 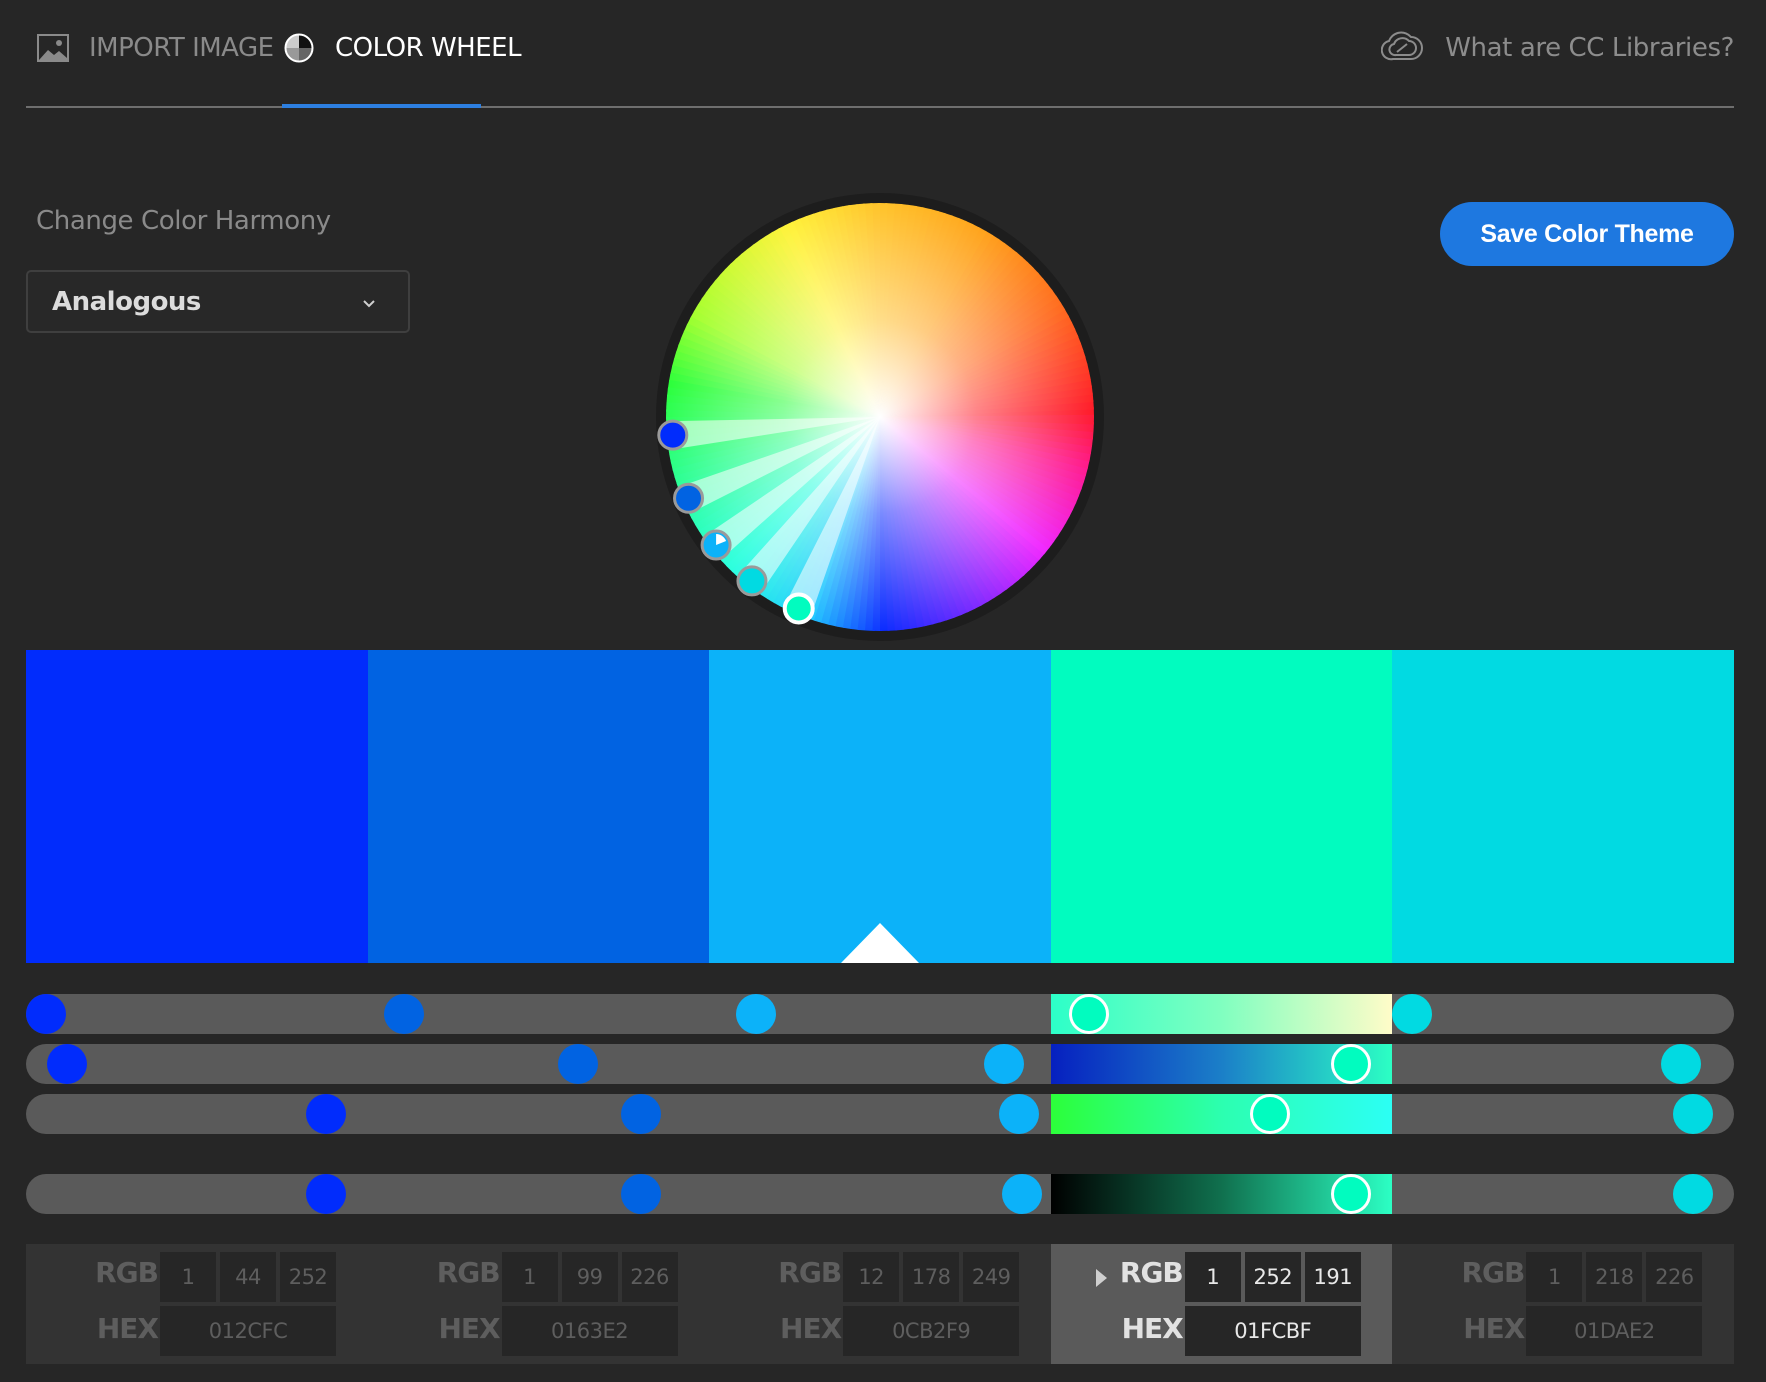 I want to click on color-wheel, so click(x=880, y=420).